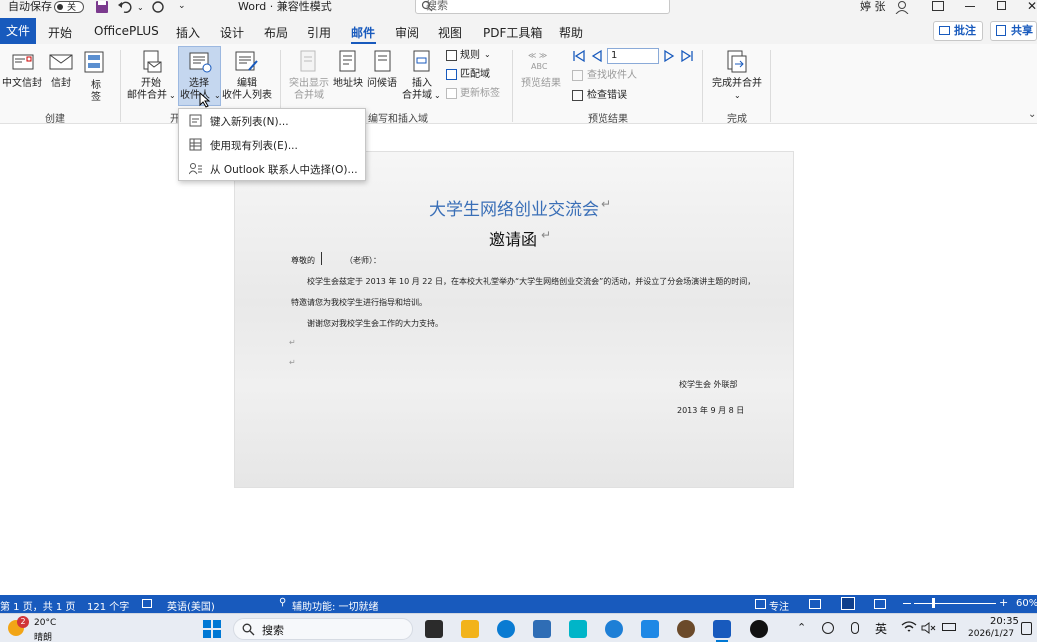 The width and height of the screenshot is (1037, 643). What do you see at coordinates (612, 76) in the screenshot?
I see `find-recipient-button: 查找收件人` at bounding box center [612, 76].